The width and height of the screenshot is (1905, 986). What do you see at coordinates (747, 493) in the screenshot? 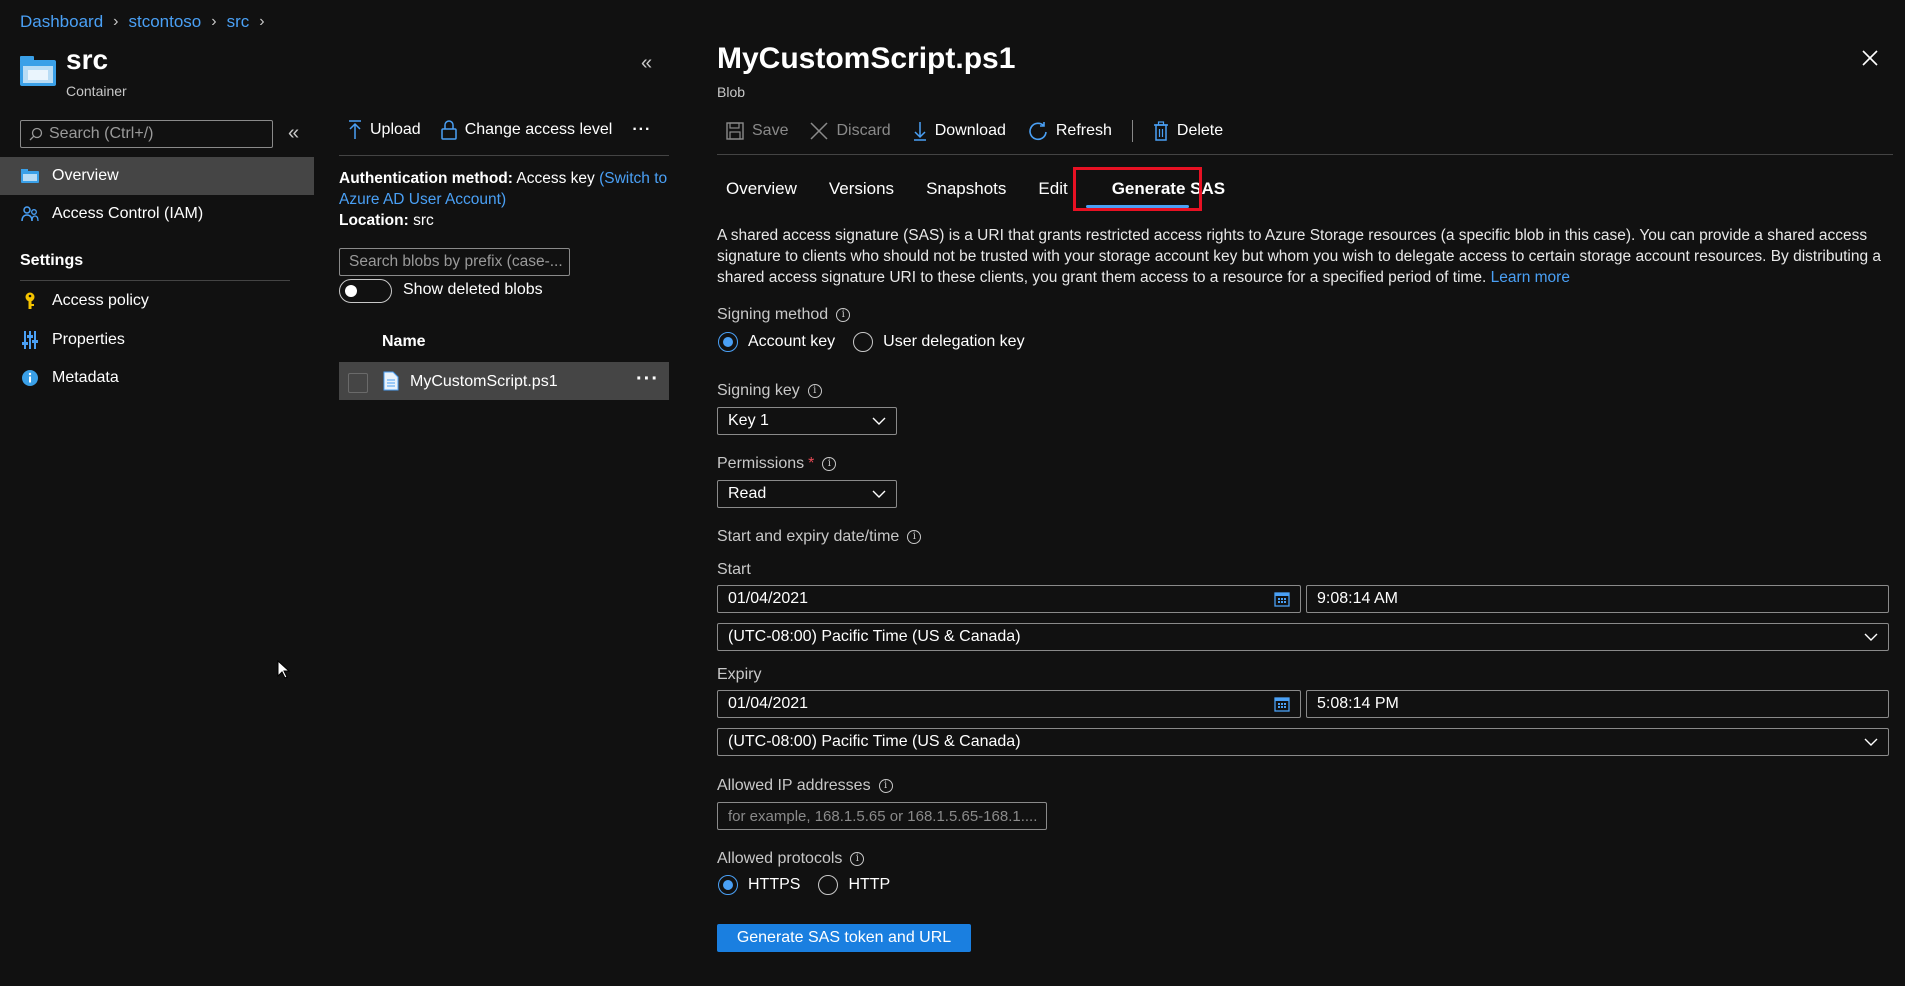
I see `dropdown-value: Read` at bounding box center [747, 493].